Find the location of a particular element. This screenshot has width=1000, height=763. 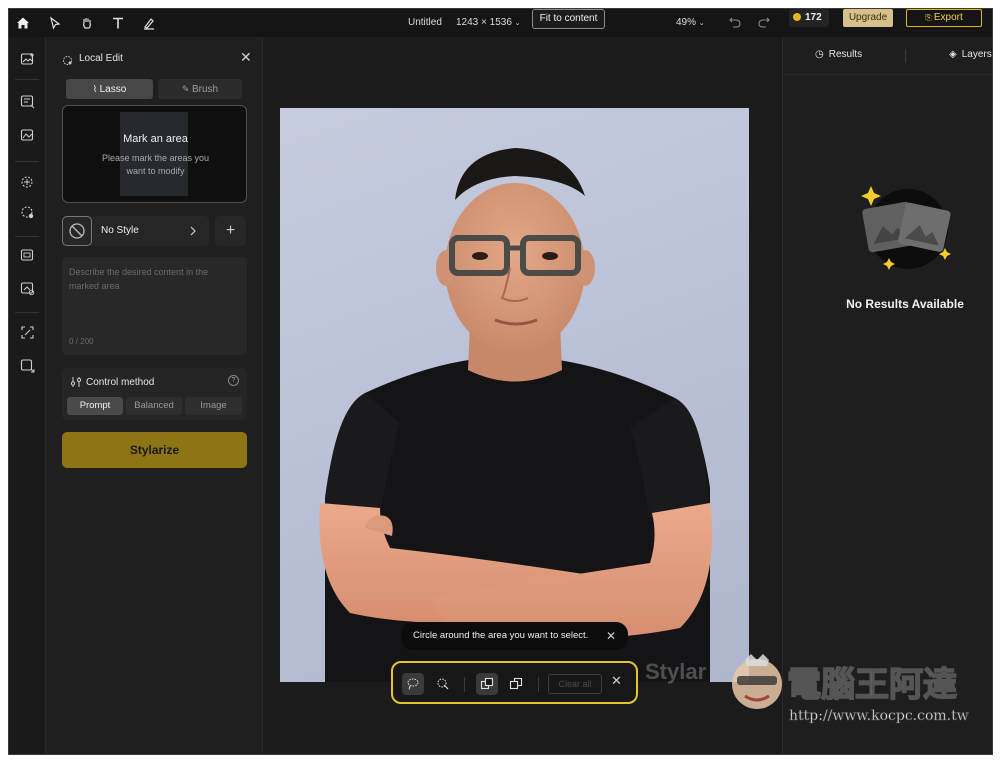

no-style-icon is located at coordinates (77, 231).